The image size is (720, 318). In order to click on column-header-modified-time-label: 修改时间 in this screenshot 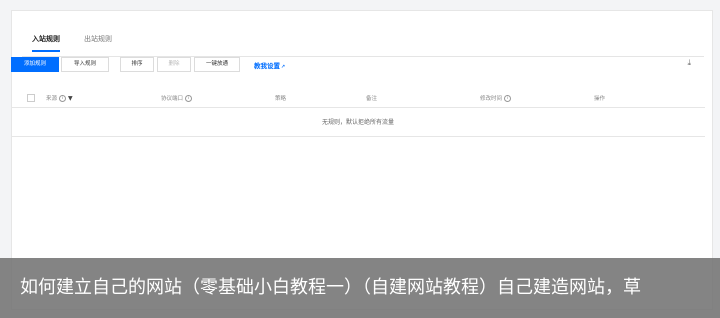, I will do `click(491, 99)`.